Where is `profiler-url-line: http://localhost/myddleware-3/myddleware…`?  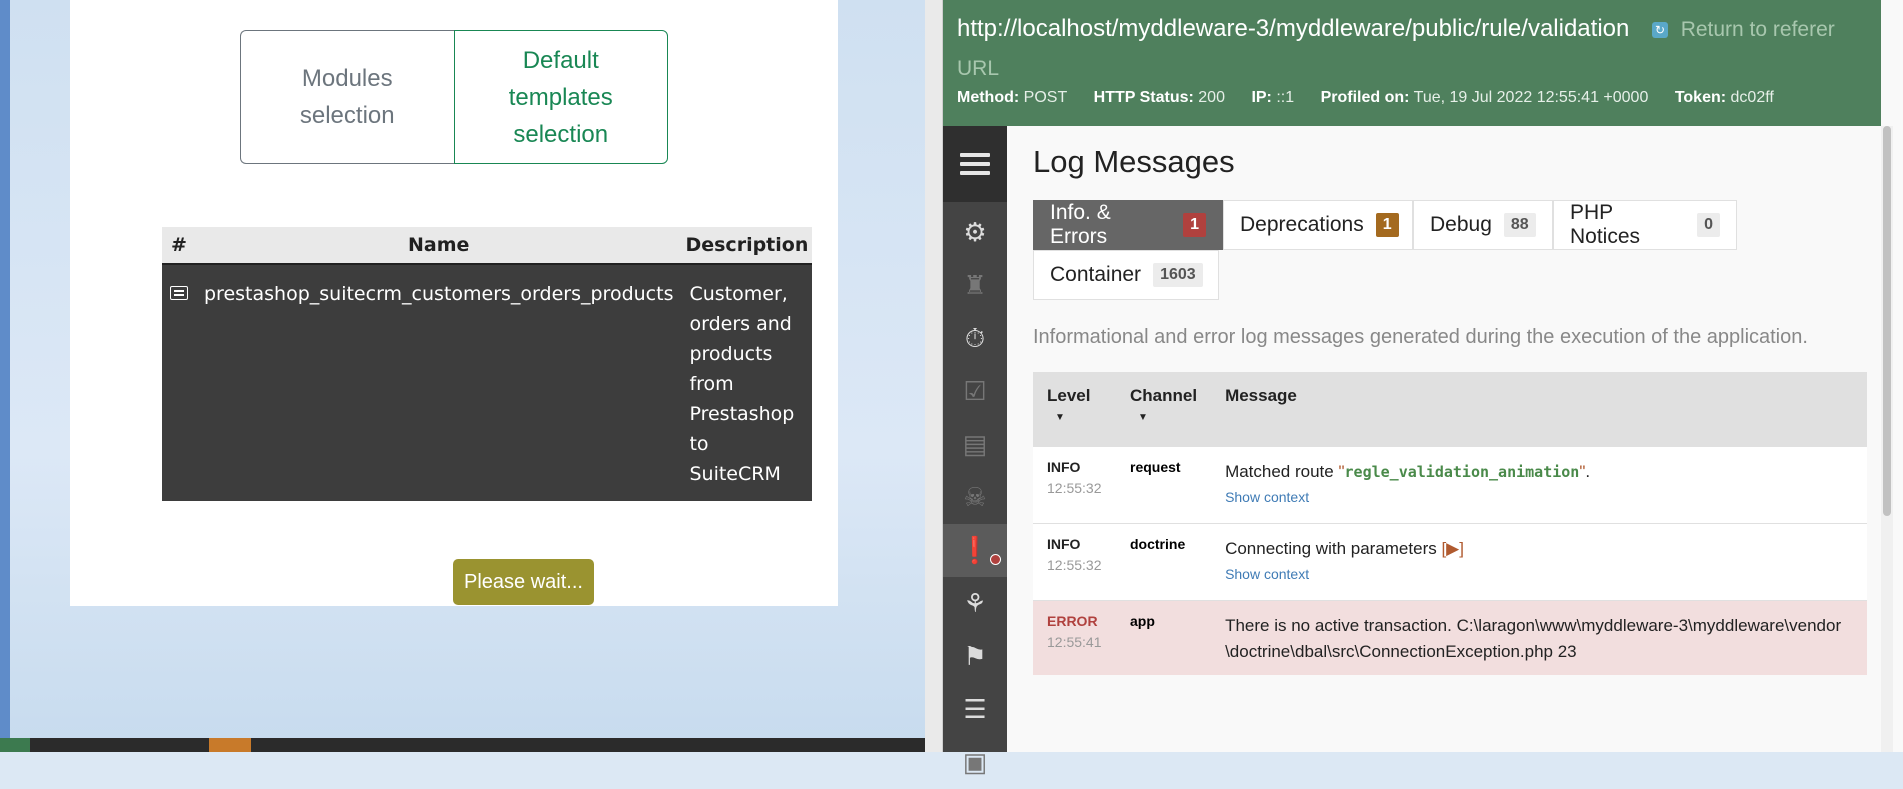 profiler-url-line: http://localhost/myddleware-3/myddleware… is located at coordinates (1397, 49).